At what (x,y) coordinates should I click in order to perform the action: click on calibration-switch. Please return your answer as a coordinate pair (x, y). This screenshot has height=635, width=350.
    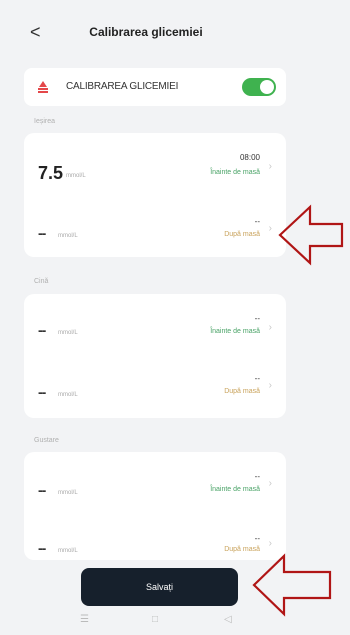
    Looking at the image, I should click on (259, 87).